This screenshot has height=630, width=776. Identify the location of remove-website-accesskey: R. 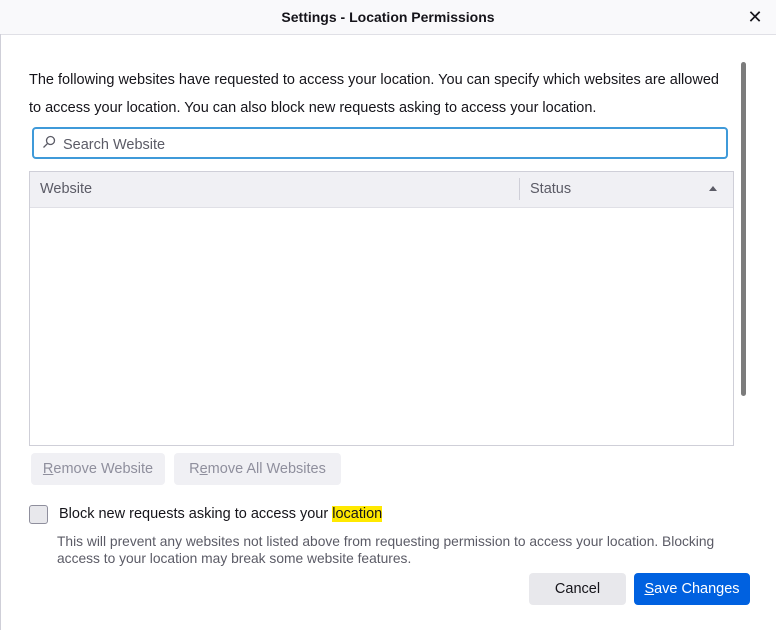
(48, 469).